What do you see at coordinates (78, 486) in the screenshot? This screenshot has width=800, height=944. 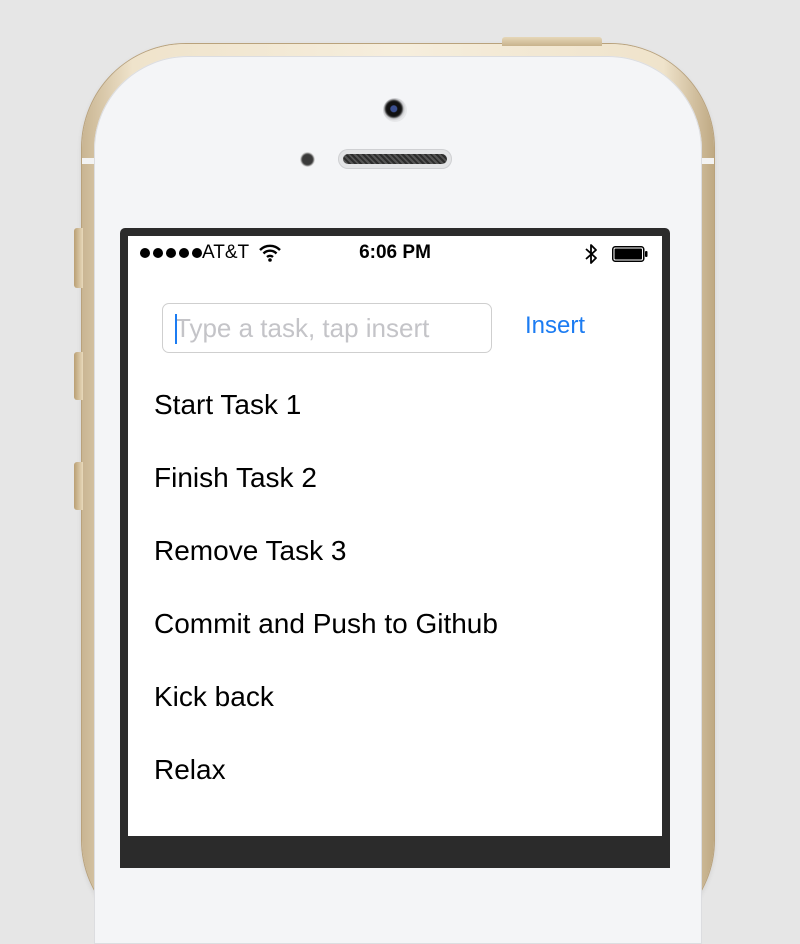 I see `volume-down-button` at bounding box center [78, 486].